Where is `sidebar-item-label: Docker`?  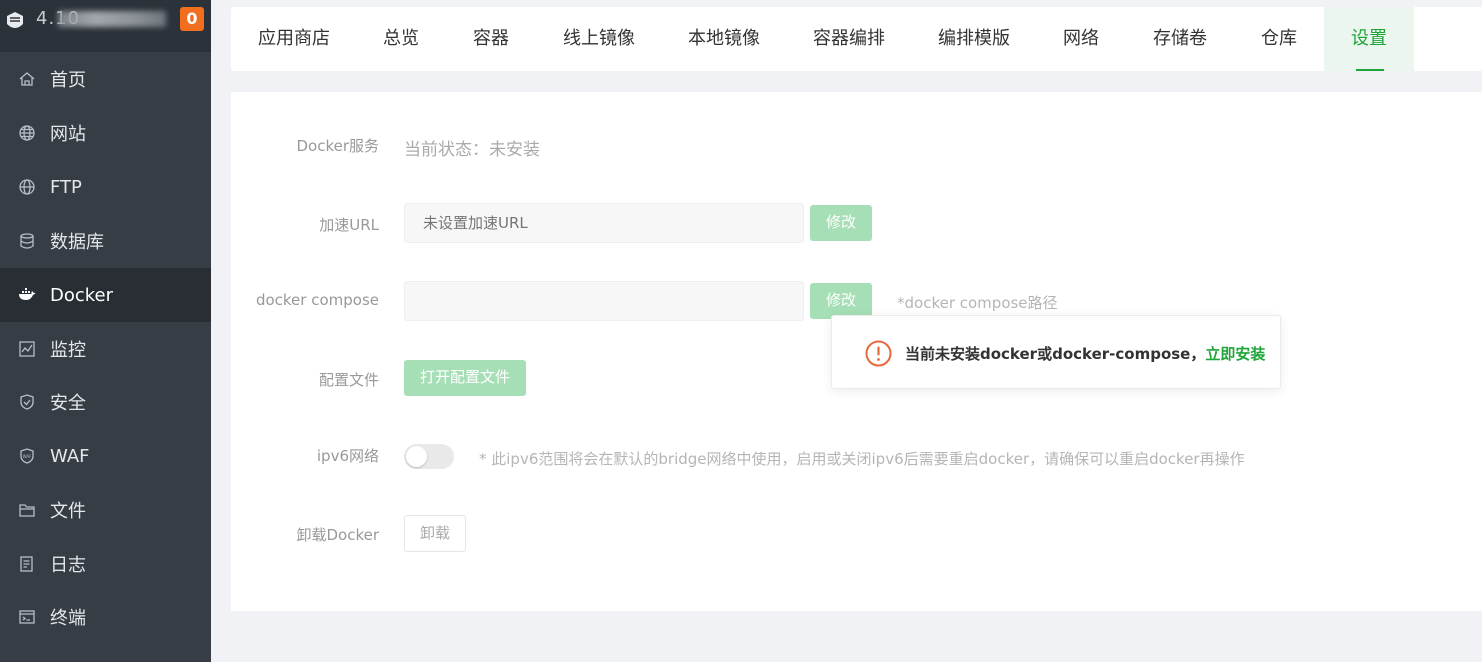
sidebar-item-label: Docker is located at coordinates (82, 295).